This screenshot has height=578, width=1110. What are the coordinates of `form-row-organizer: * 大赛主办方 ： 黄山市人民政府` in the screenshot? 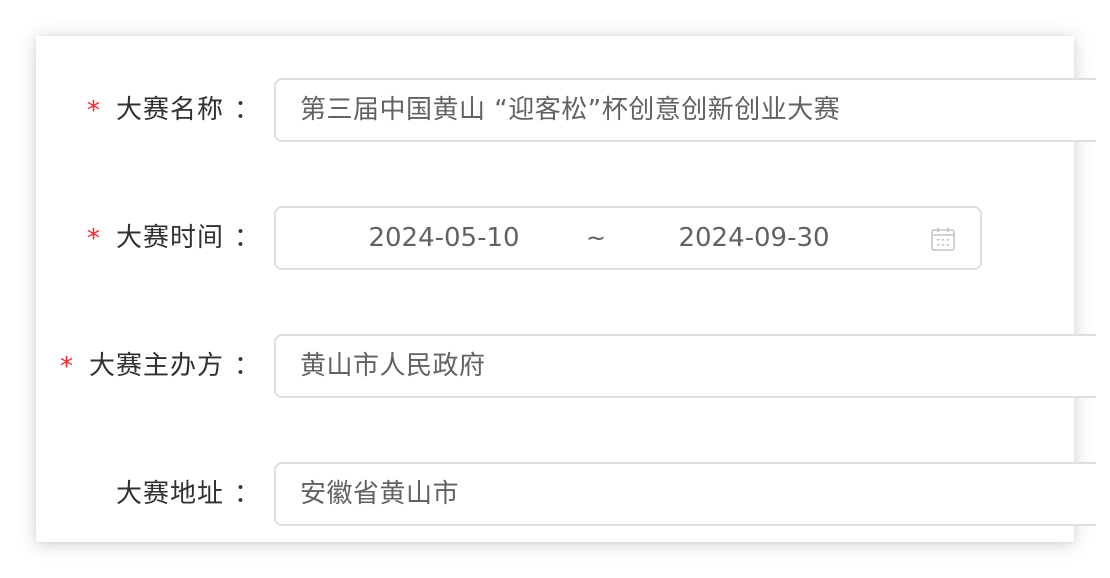 It's located at (566, 366).